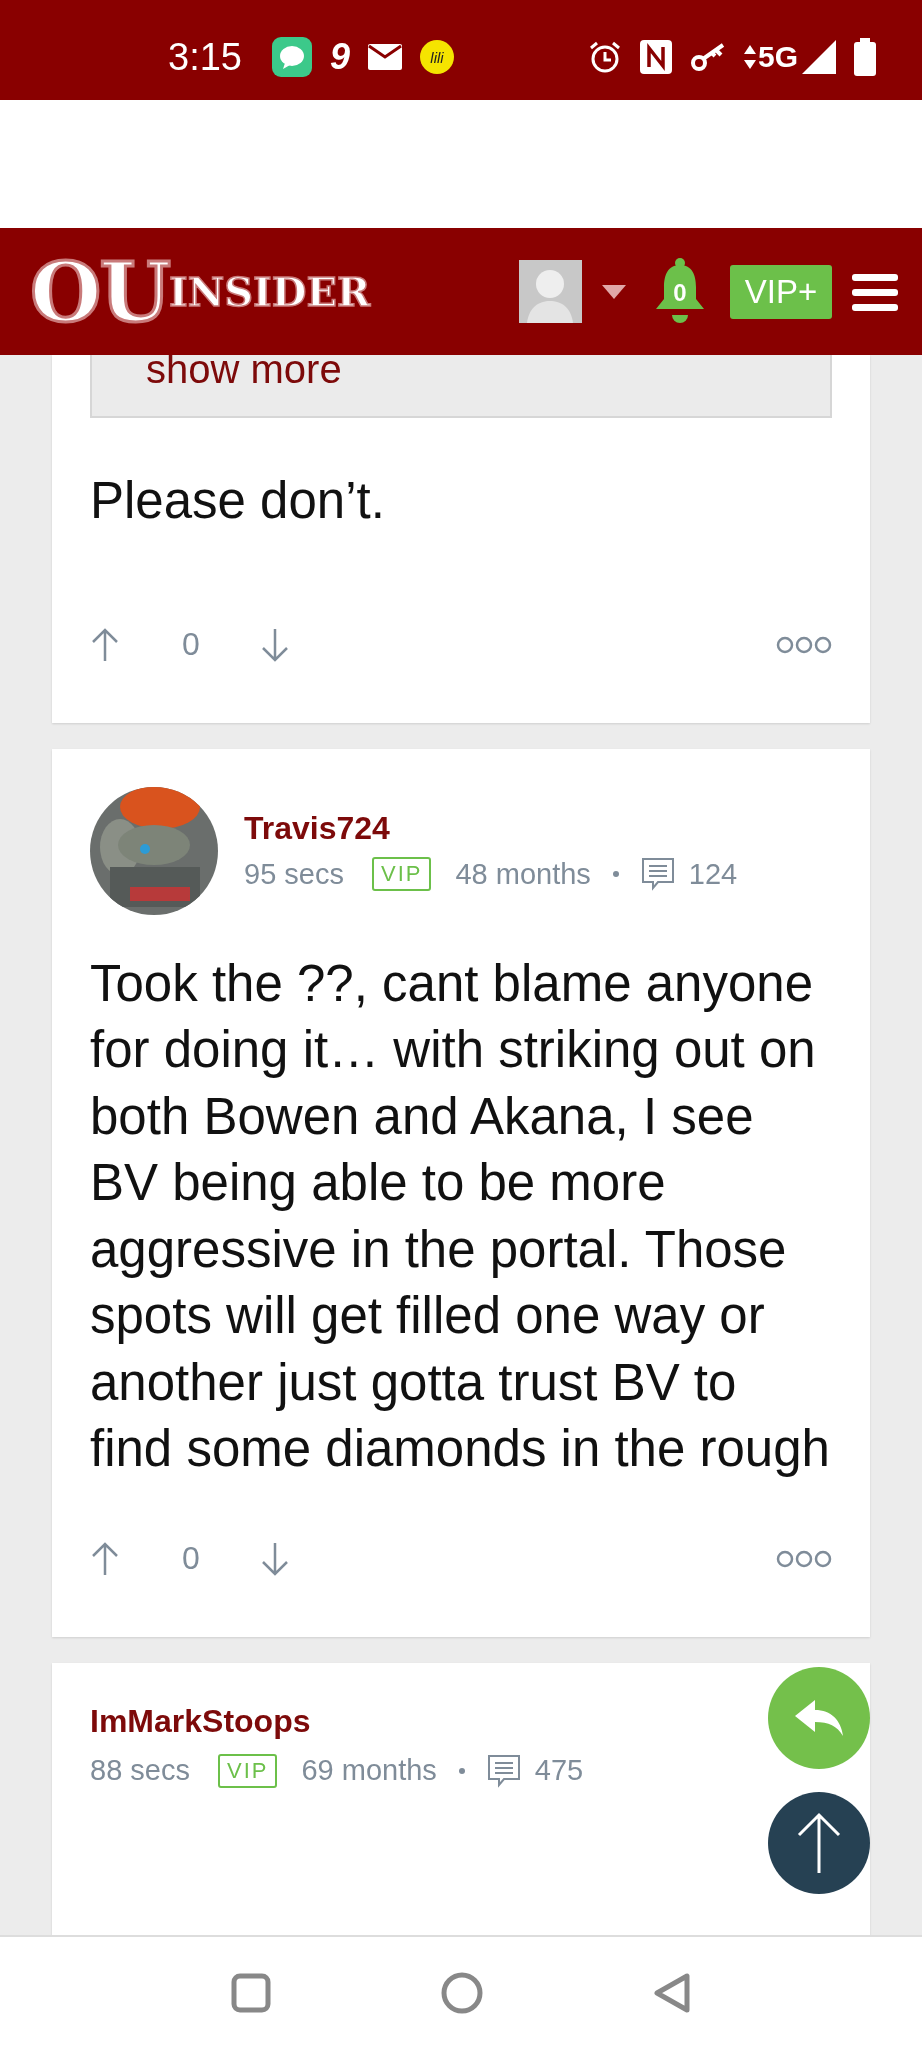 The height and width of the screenshot is (2048, 922). I want to click on app-notification: 9, so click(339, 57).